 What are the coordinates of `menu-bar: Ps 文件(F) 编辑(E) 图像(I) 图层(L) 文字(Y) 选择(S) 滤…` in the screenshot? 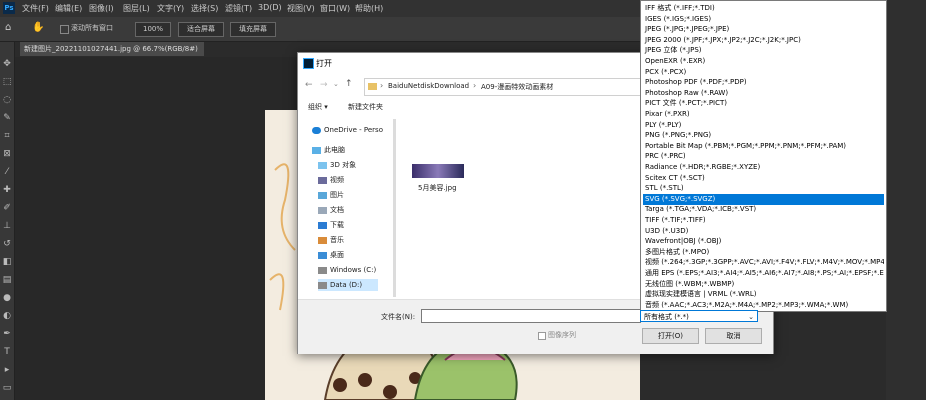 It's located at (320, 8).